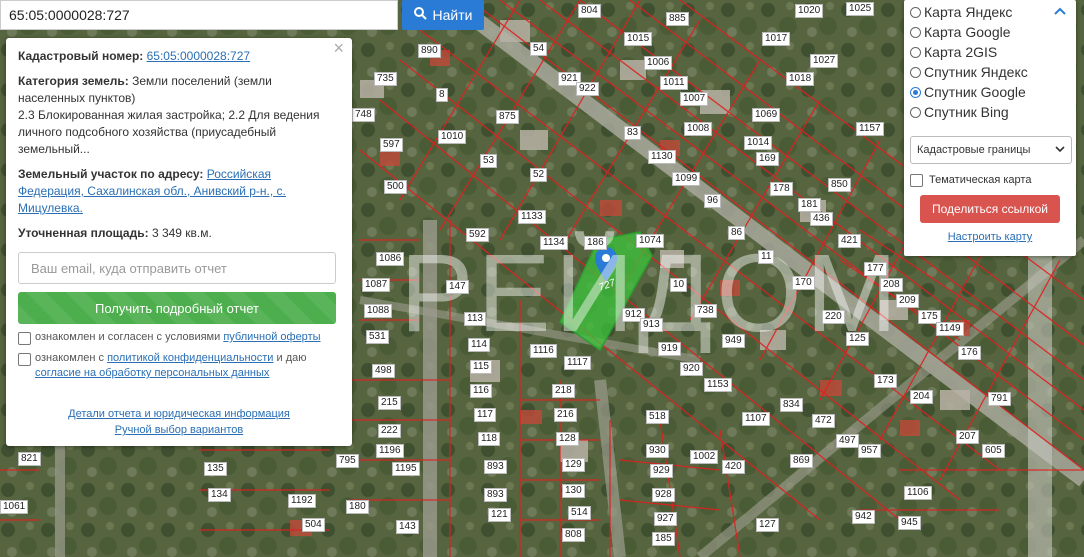 The image size is (1084, 557). I want to click on plot-number-label: 738, so click(705, 311).